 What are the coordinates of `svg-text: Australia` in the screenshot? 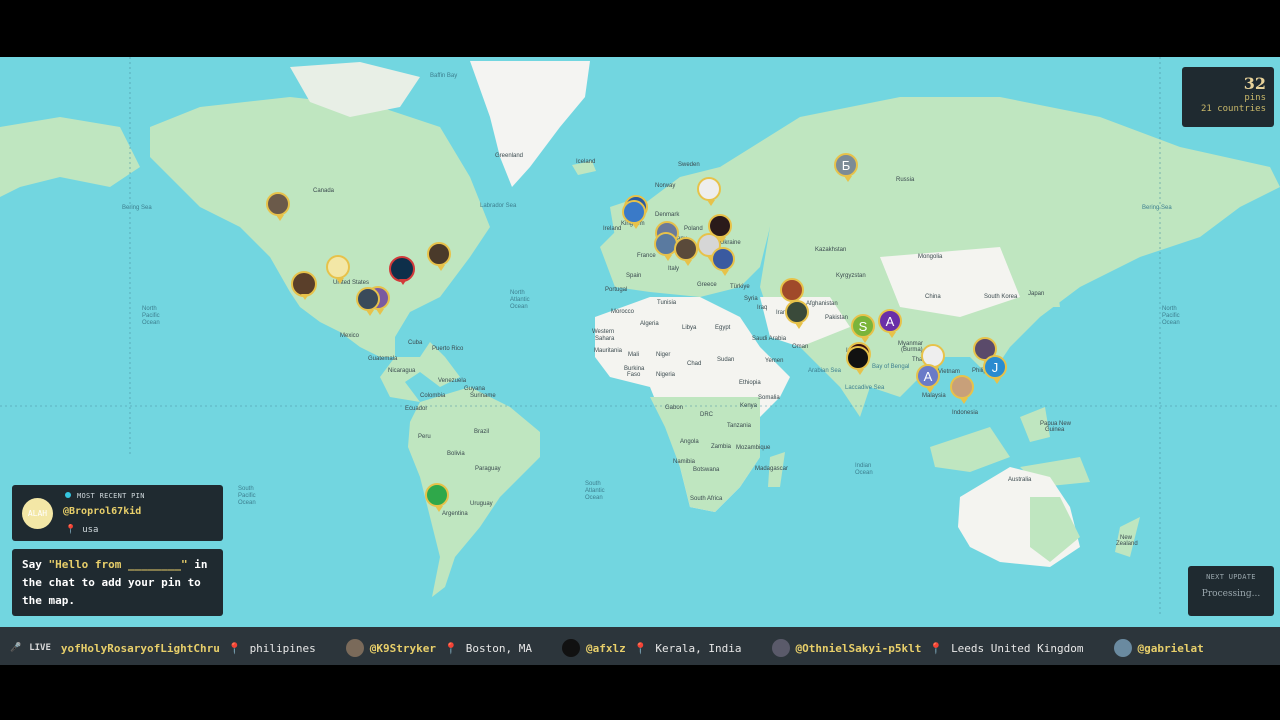 It's located at (1020, 480).